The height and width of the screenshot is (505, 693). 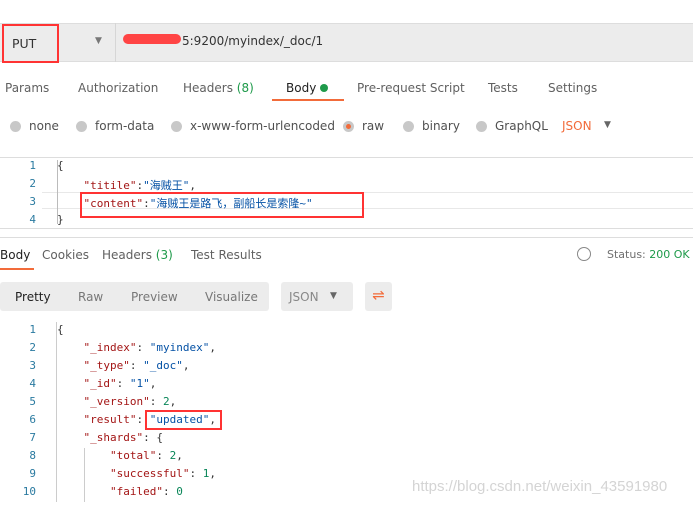 I want to click on line-number: 9, so click(x=32, y=473).